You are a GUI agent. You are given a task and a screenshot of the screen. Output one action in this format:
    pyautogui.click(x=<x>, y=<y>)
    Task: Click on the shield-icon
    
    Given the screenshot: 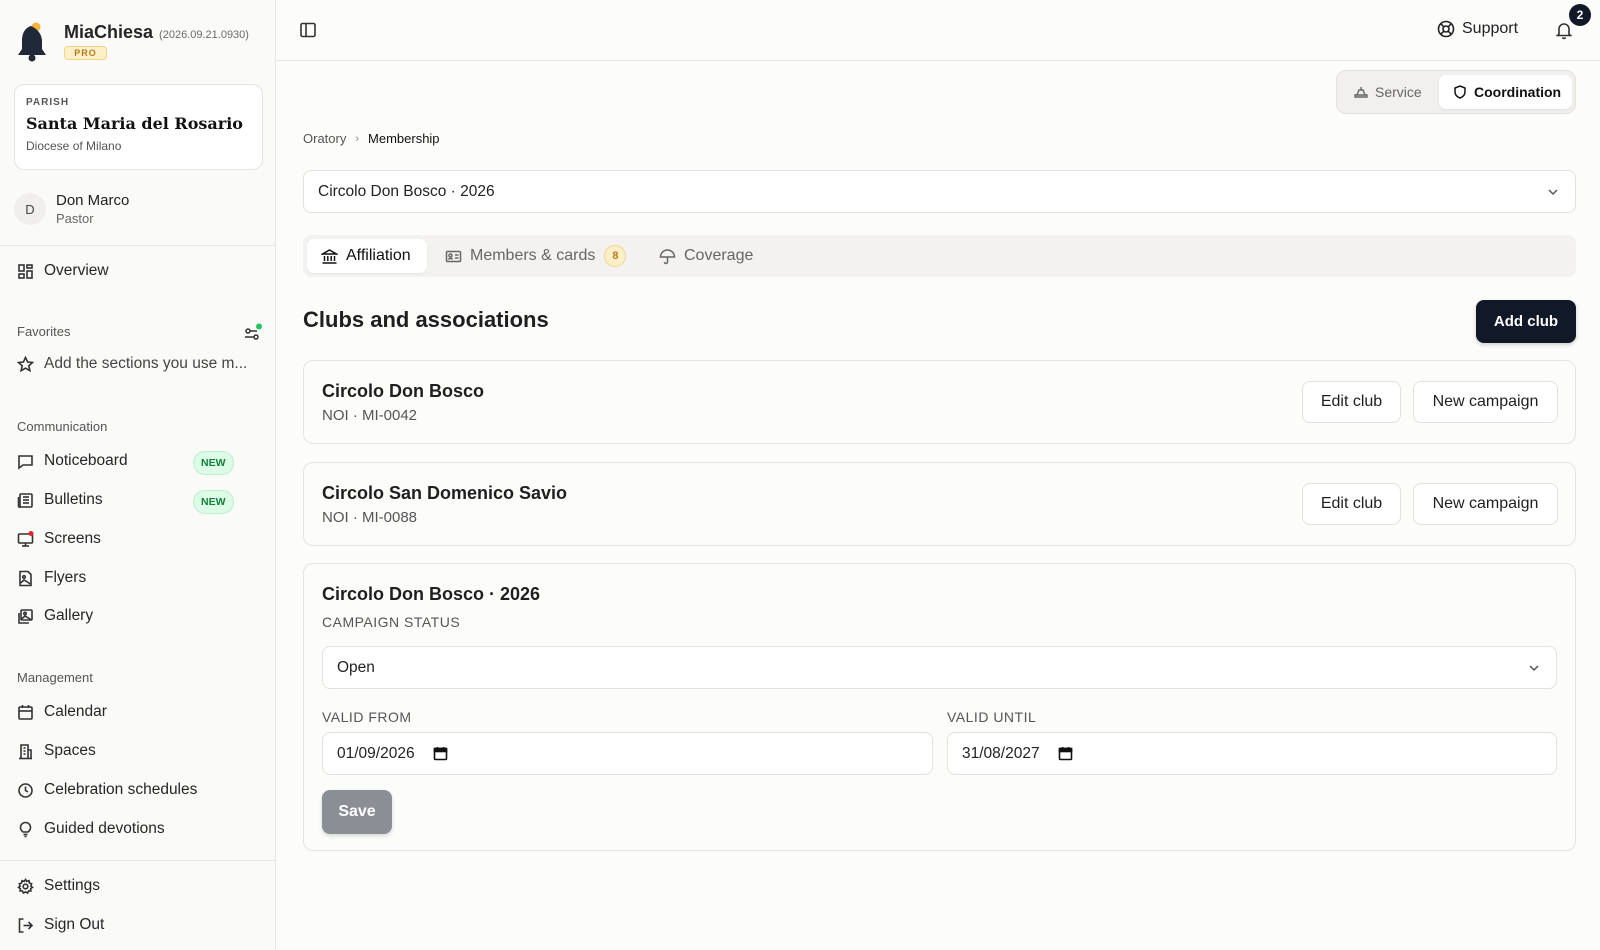 What is the action you would take?
    pyautogui.click(x=1460, y=92)
    